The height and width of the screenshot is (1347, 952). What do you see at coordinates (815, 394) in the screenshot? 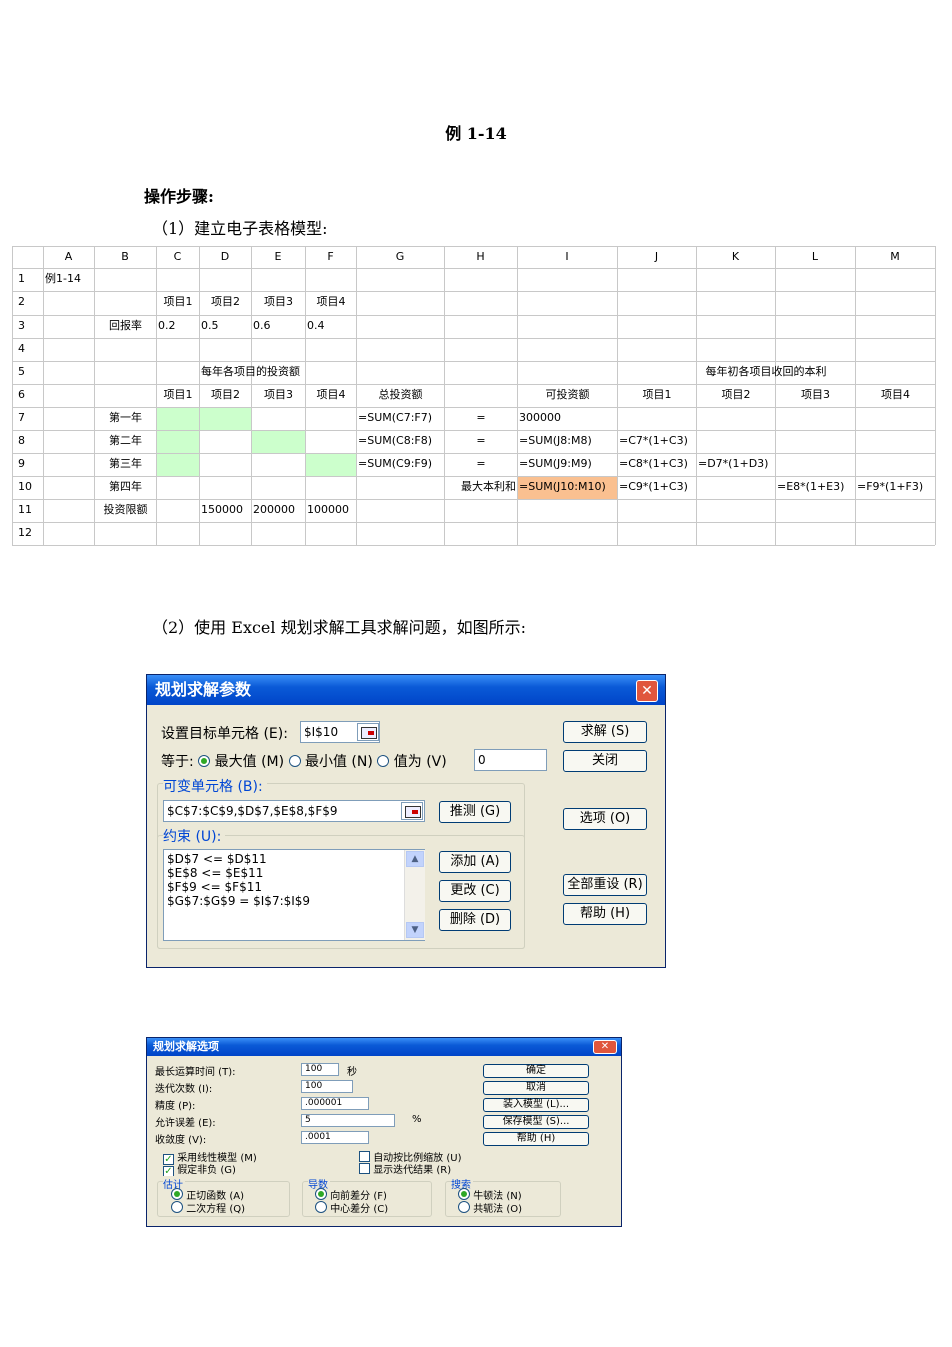
I see `table-cell: 项目3` at bounding box center [815, 394].